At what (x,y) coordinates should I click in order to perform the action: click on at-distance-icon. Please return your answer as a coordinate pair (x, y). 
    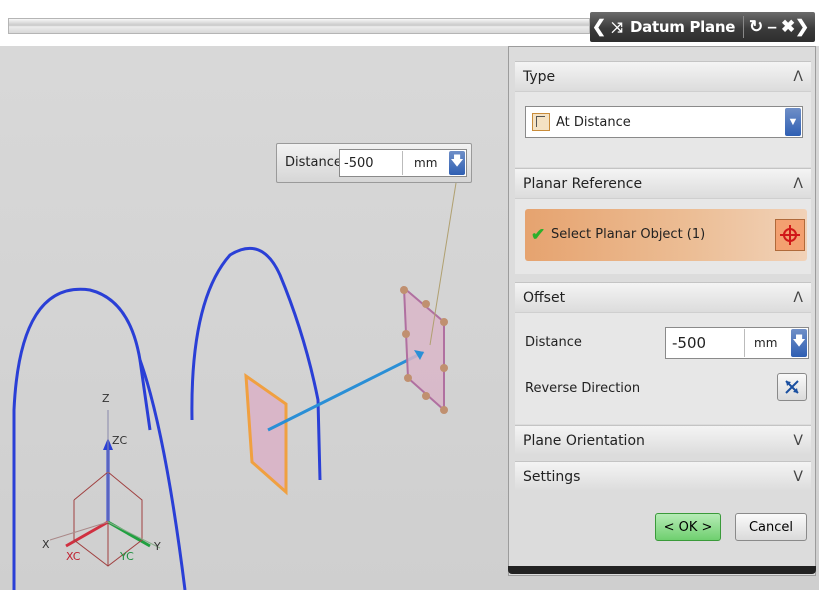
    Looking at the image, I should click on (541, 122).